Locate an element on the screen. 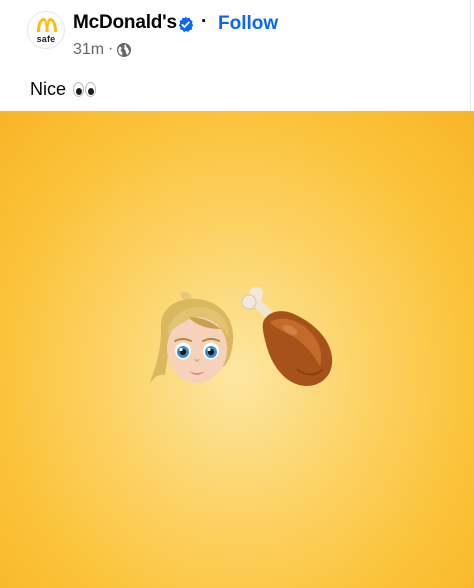  eye-left is located at coordinates (79, 89).